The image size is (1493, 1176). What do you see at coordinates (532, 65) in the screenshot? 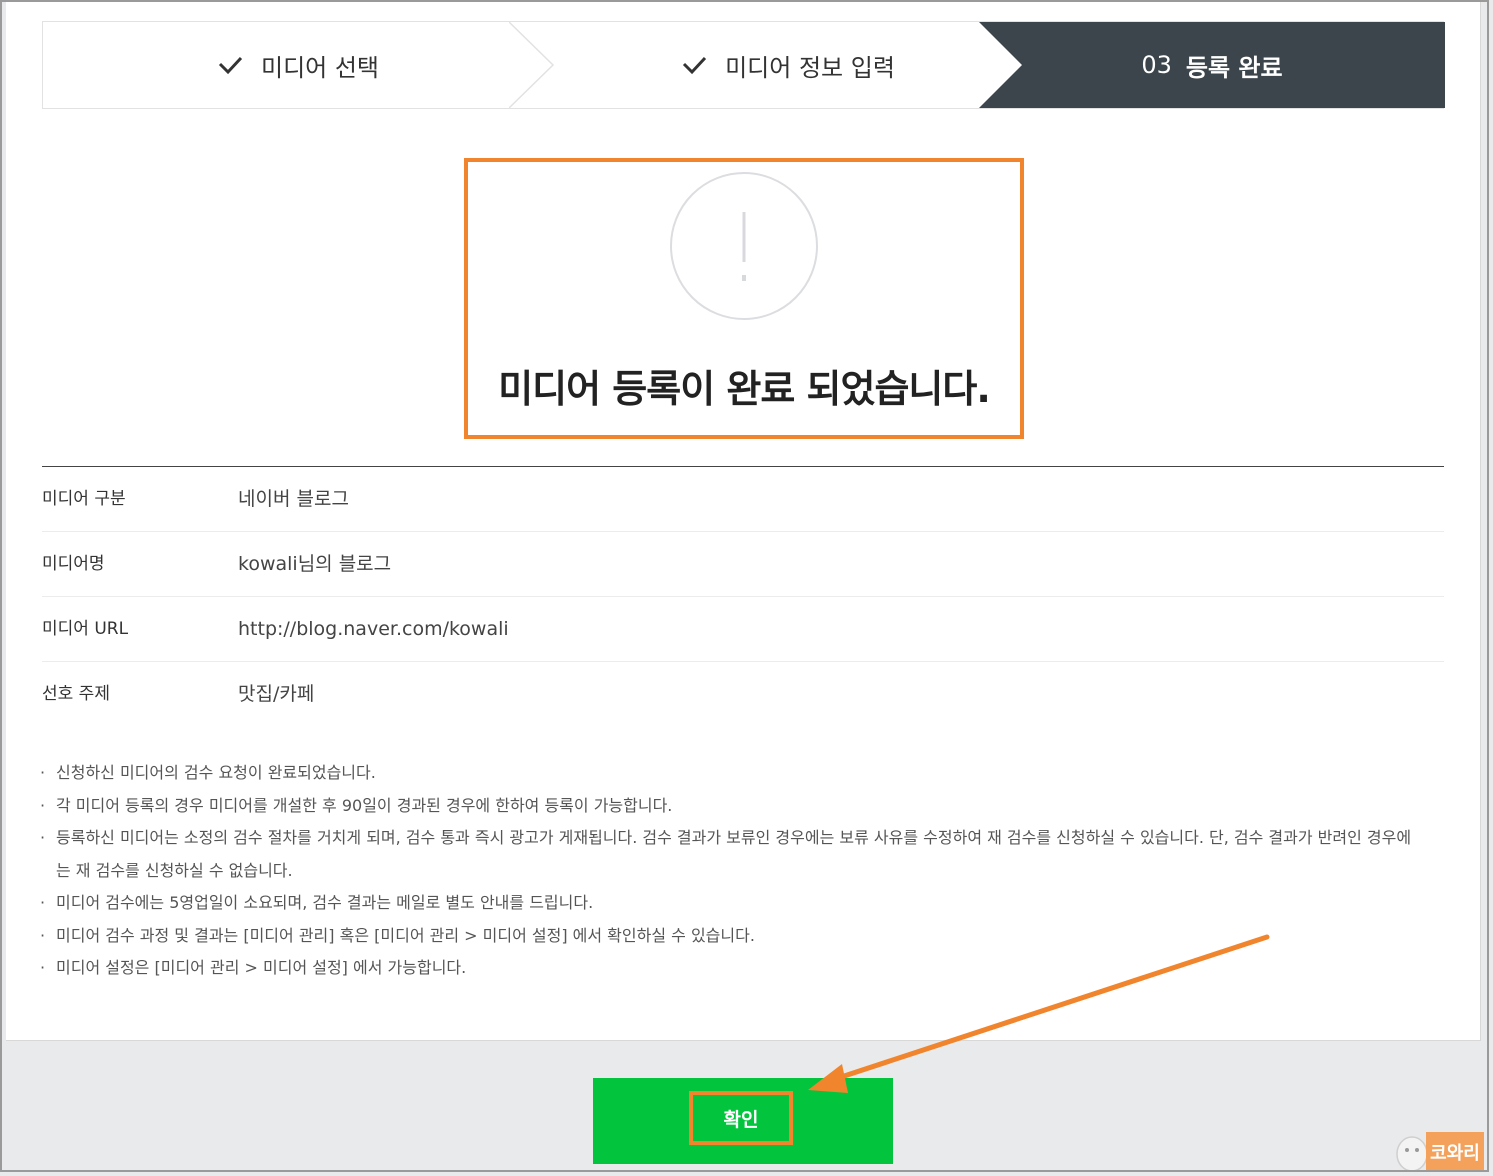
I see `step-divider-chevron` at bounding box center [532, 65].